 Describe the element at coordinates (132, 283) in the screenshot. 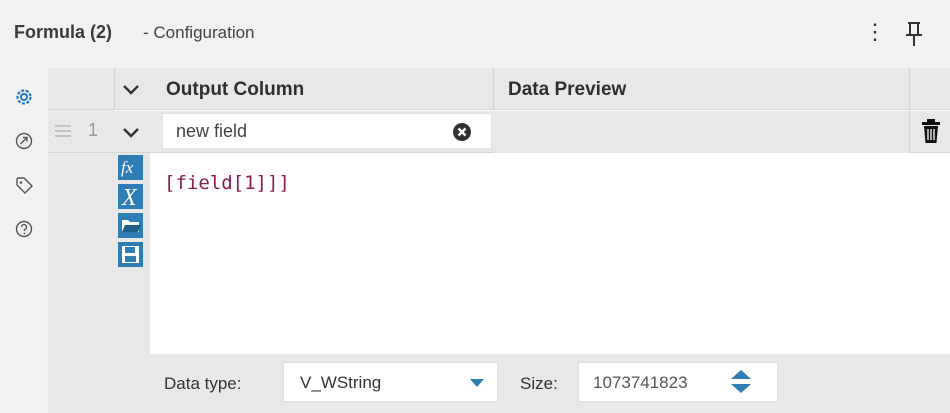

I see `expression-toolbar: fx X` at that location.